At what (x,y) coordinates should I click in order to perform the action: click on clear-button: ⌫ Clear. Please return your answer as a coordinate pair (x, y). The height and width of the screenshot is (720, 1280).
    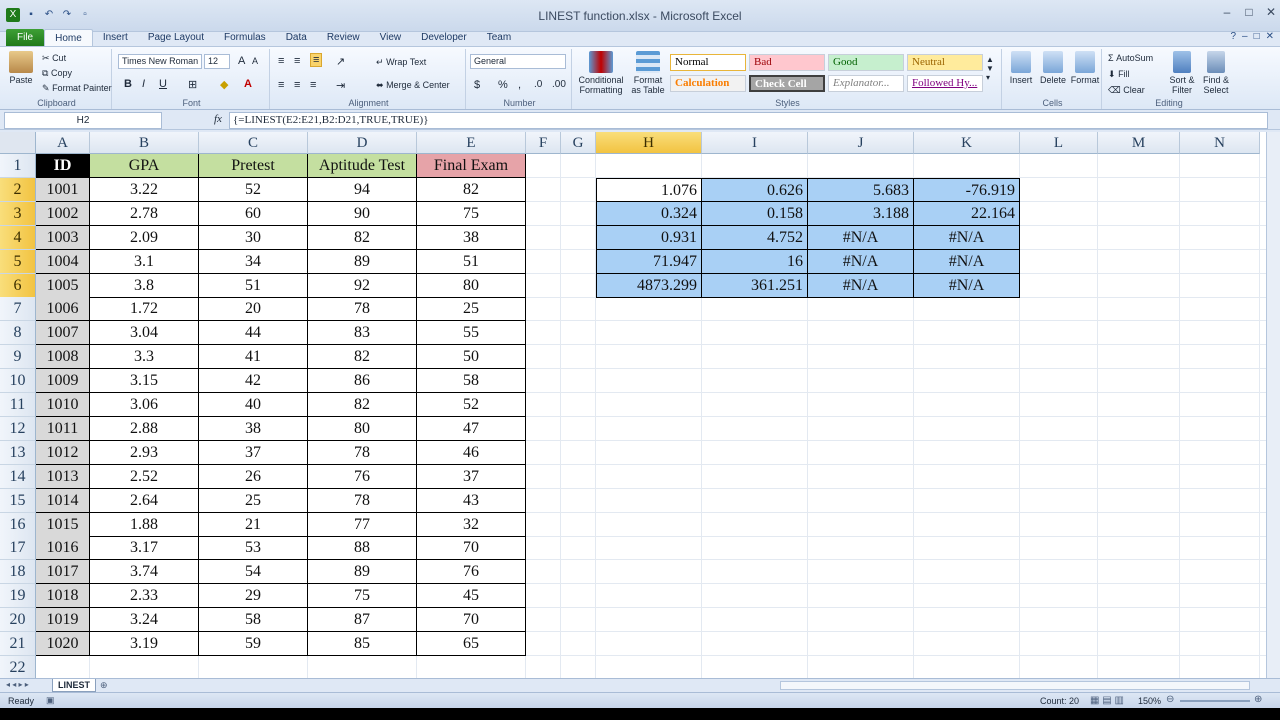
    Looking at the image, I should click on (1126, 90).